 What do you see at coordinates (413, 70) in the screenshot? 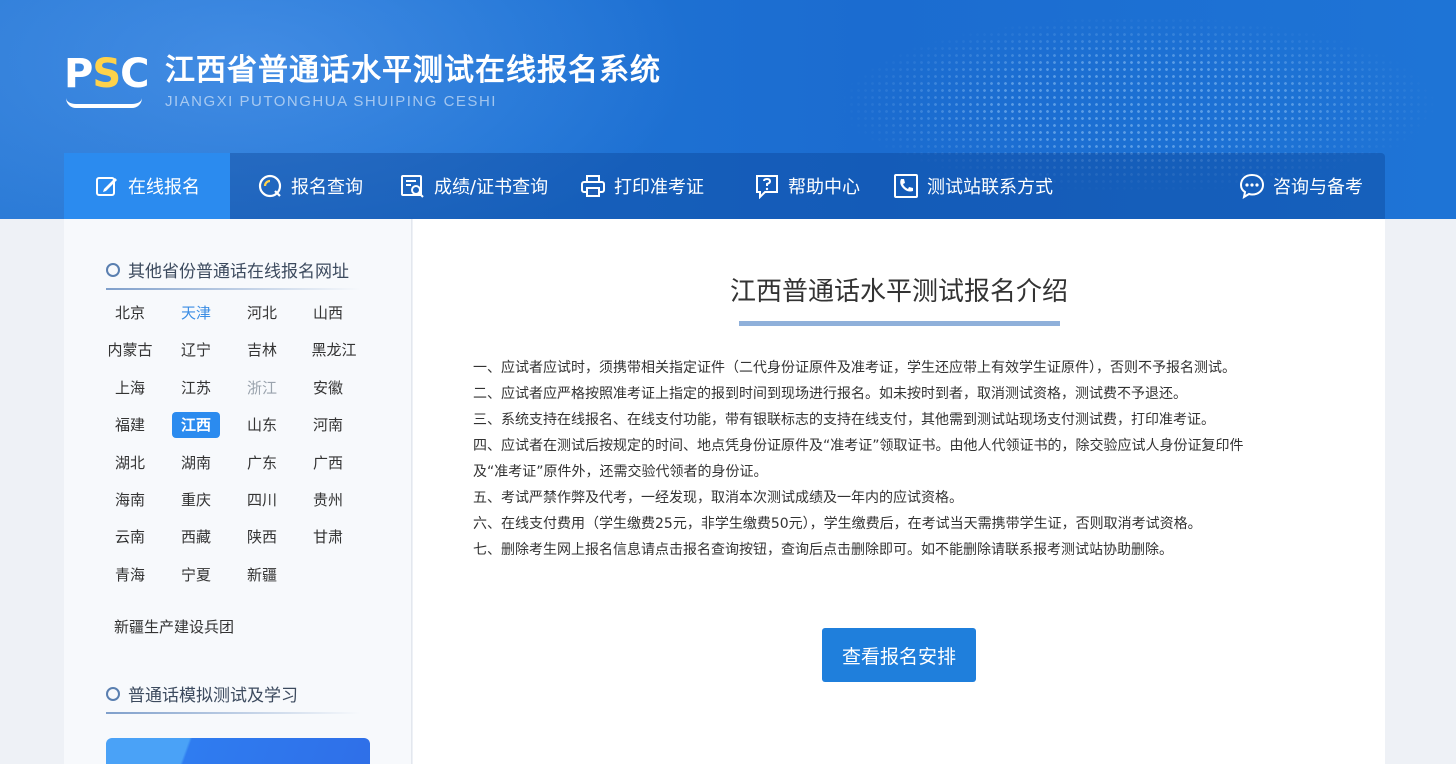
I see `site-title: 江西省普通话水平测试在线报名系统` at bounding box center [413, 70].